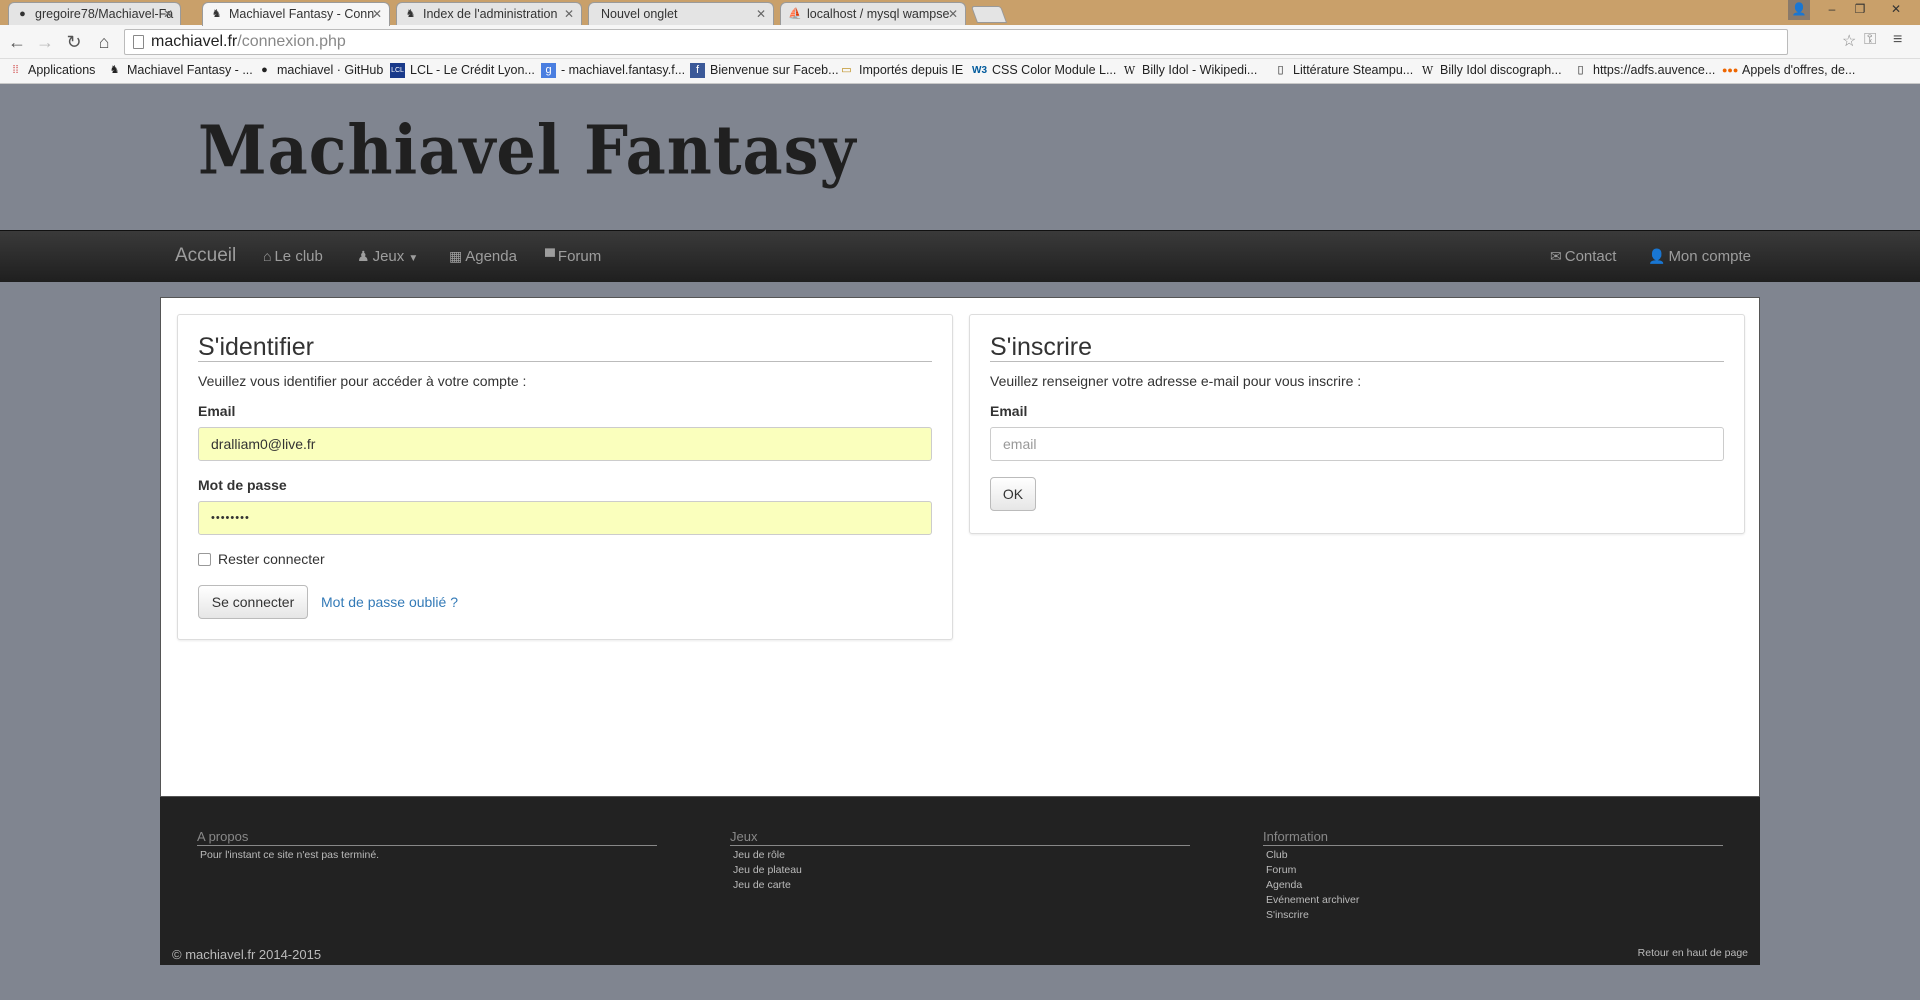  What do you see at coordinates (1494, 900) in the screenshot?
I see `footer-link: Evénement archiver` at bounding box center [1494, 900].